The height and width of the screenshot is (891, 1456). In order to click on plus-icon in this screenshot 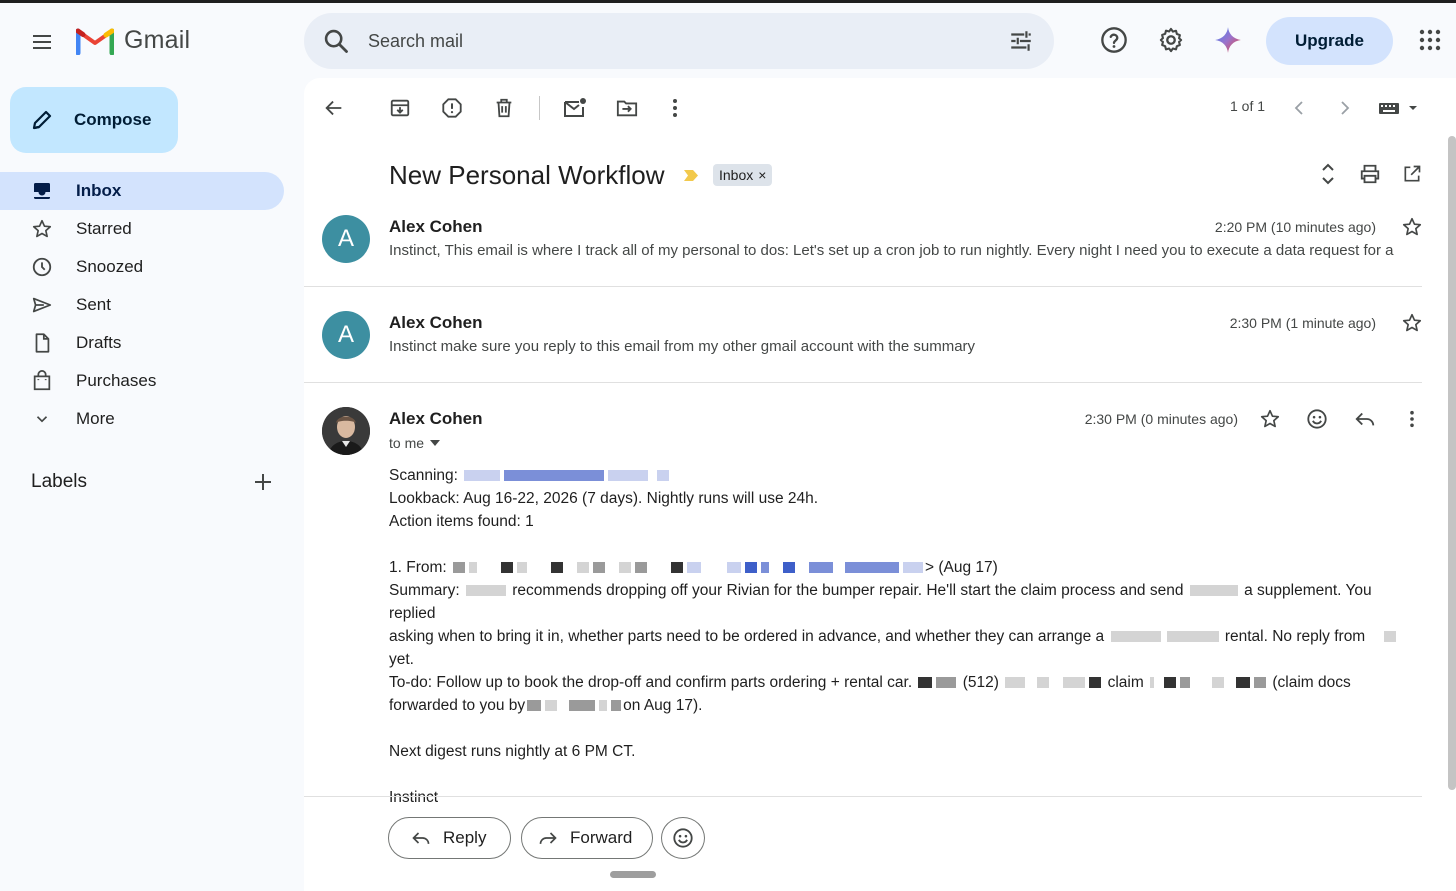, I will do `click(263, 482)`.